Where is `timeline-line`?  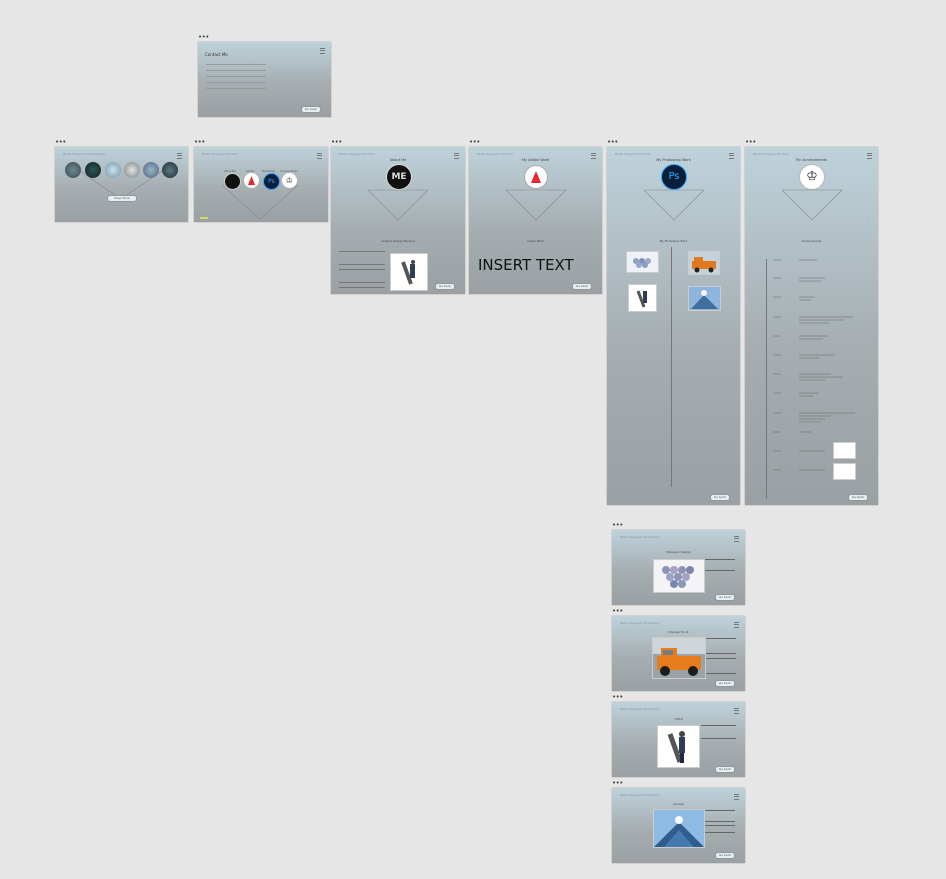
timeline-line is located at coordinates (671, 367).